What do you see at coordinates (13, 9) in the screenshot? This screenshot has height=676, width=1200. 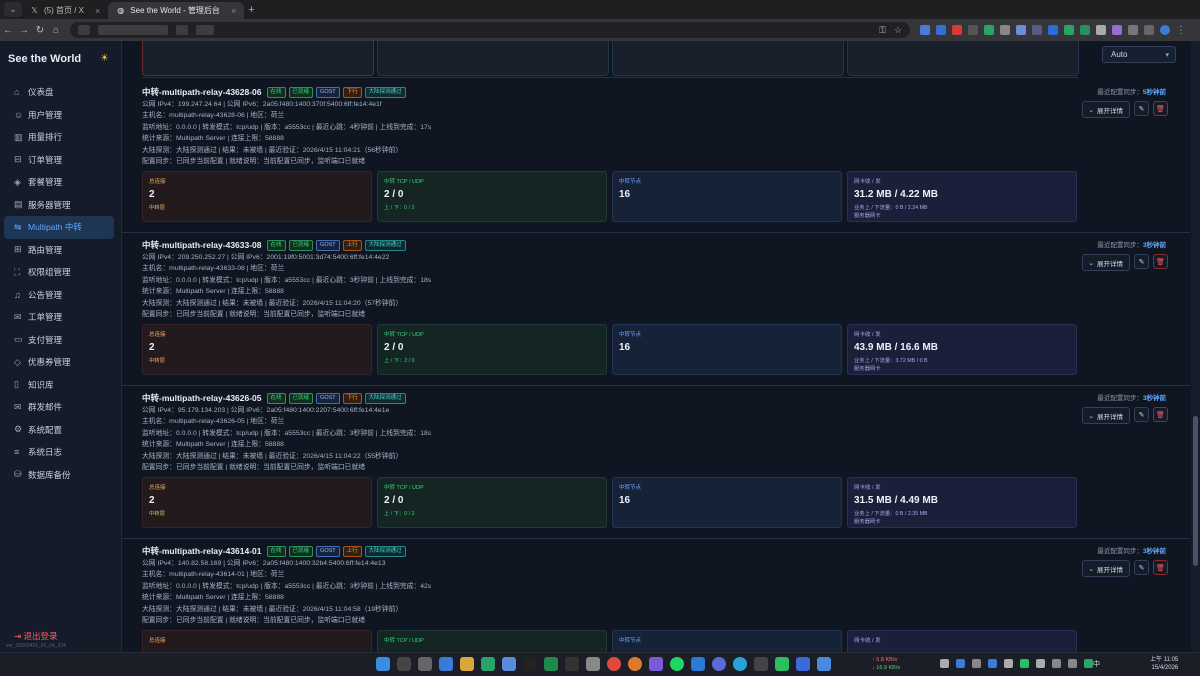 I see `tab-search-button: ⌄` at bounding box center [13, 9].